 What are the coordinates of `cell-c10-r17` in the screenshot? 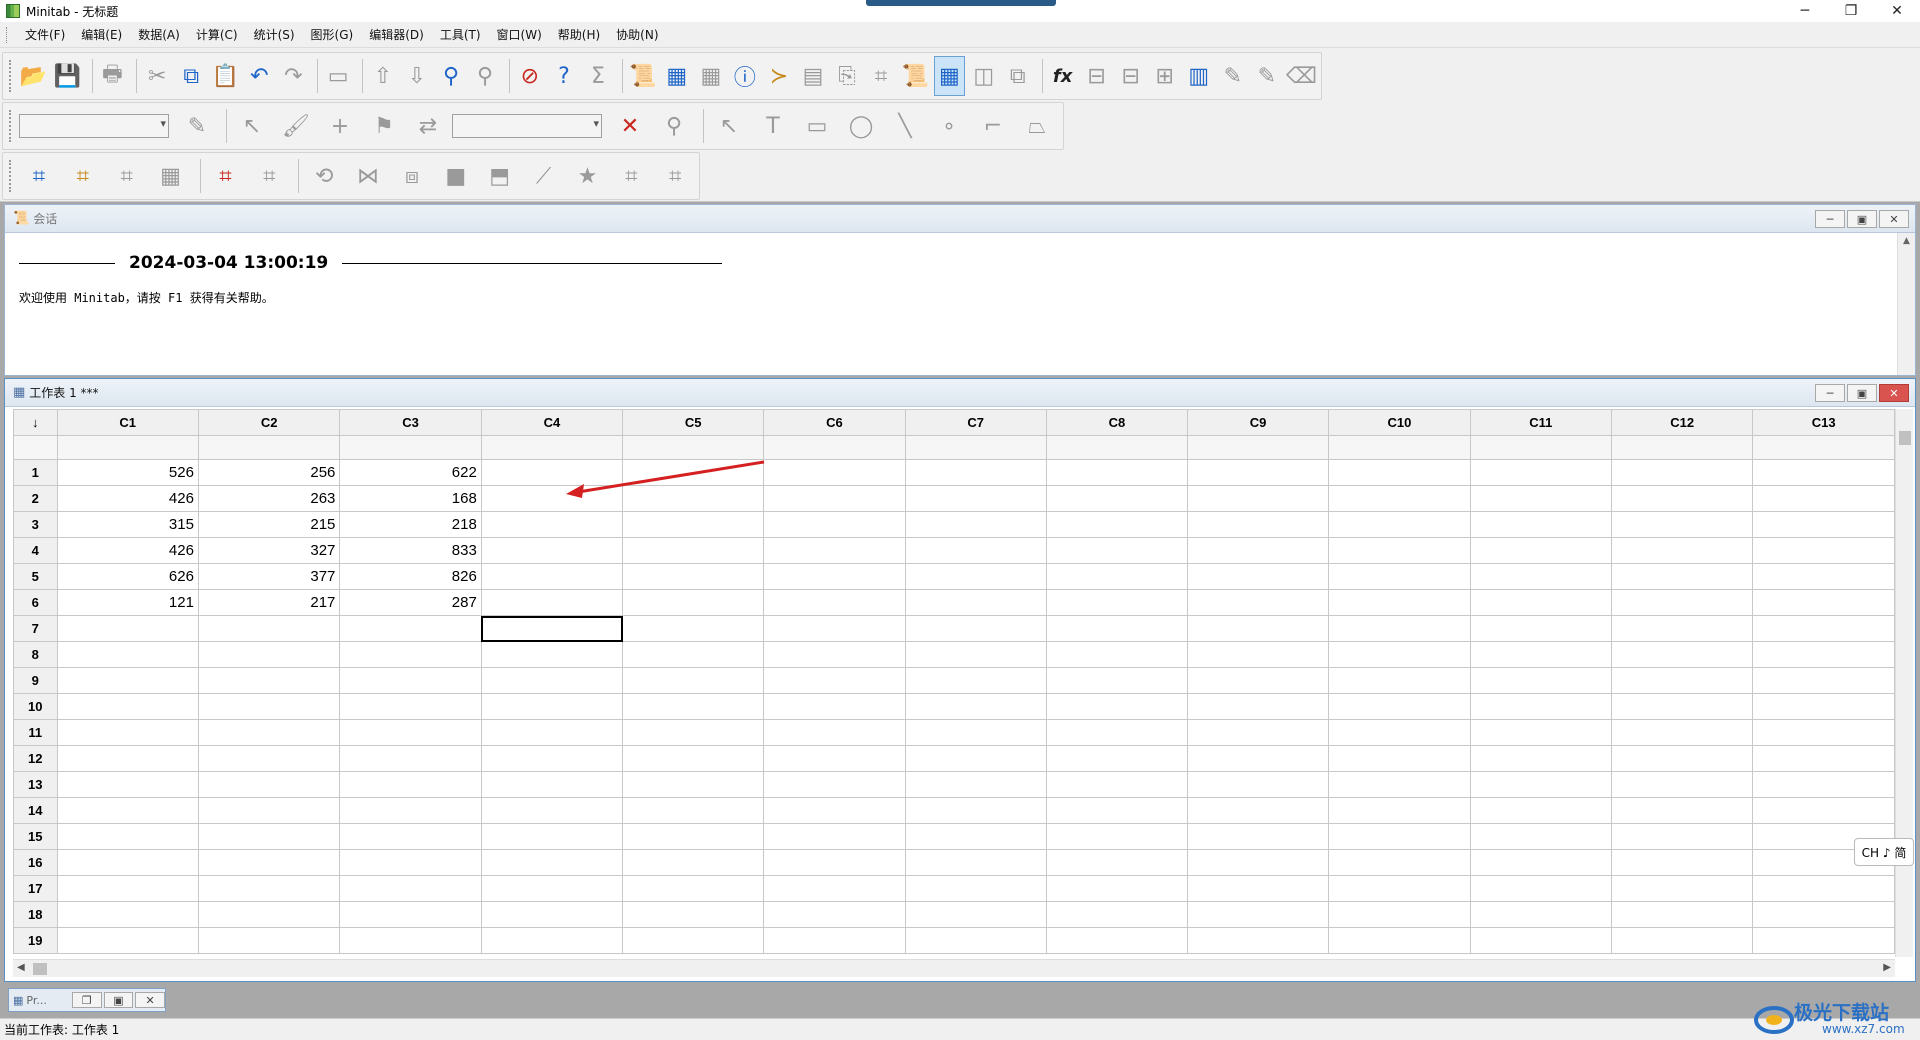 It's located at (1399, 888).